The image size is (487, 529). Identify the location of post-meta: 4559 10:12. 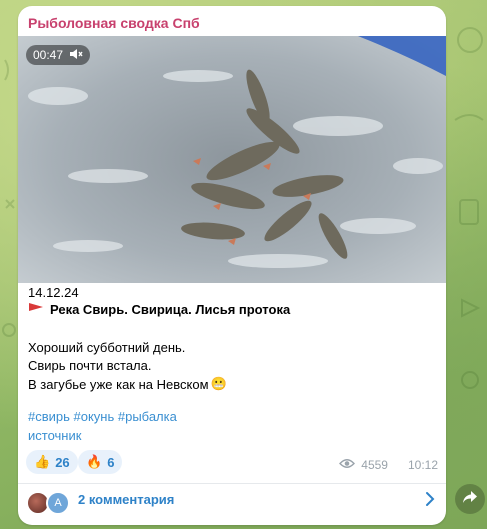
(388, 465).